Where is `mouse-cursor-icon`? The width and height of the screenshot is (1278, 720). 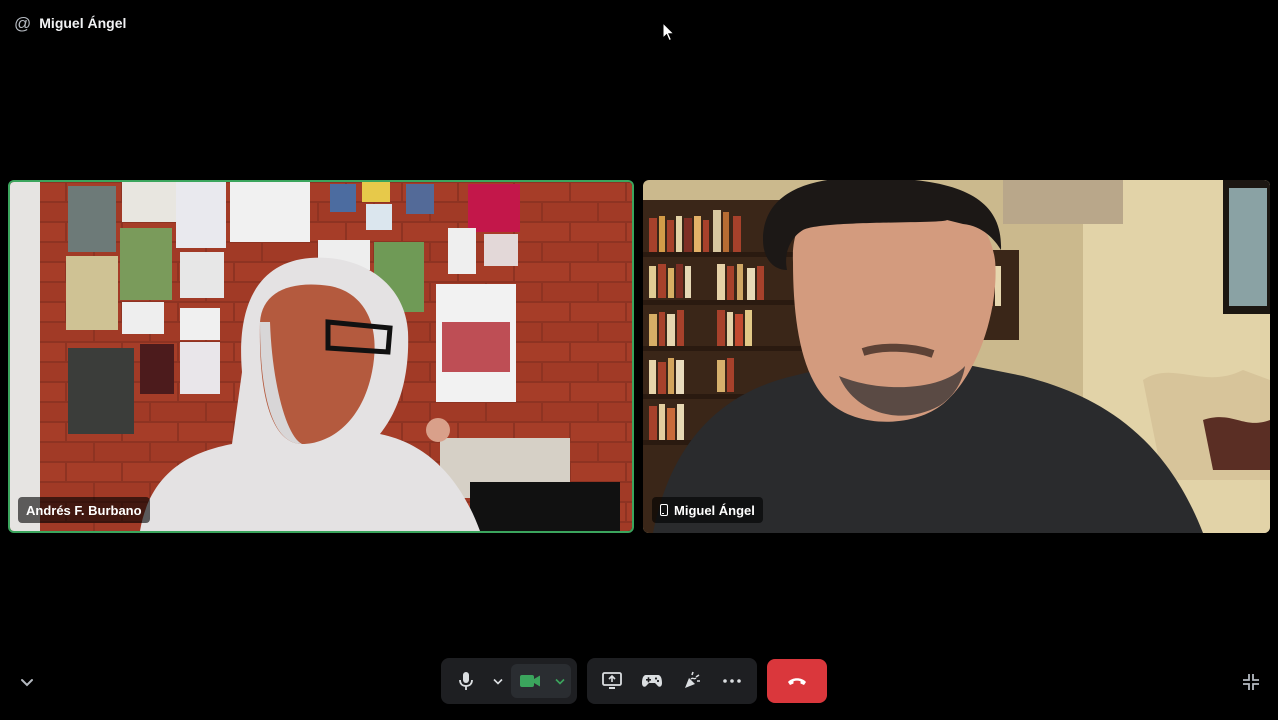 mouse-cursor-icon is located at coordinates (669, 32).